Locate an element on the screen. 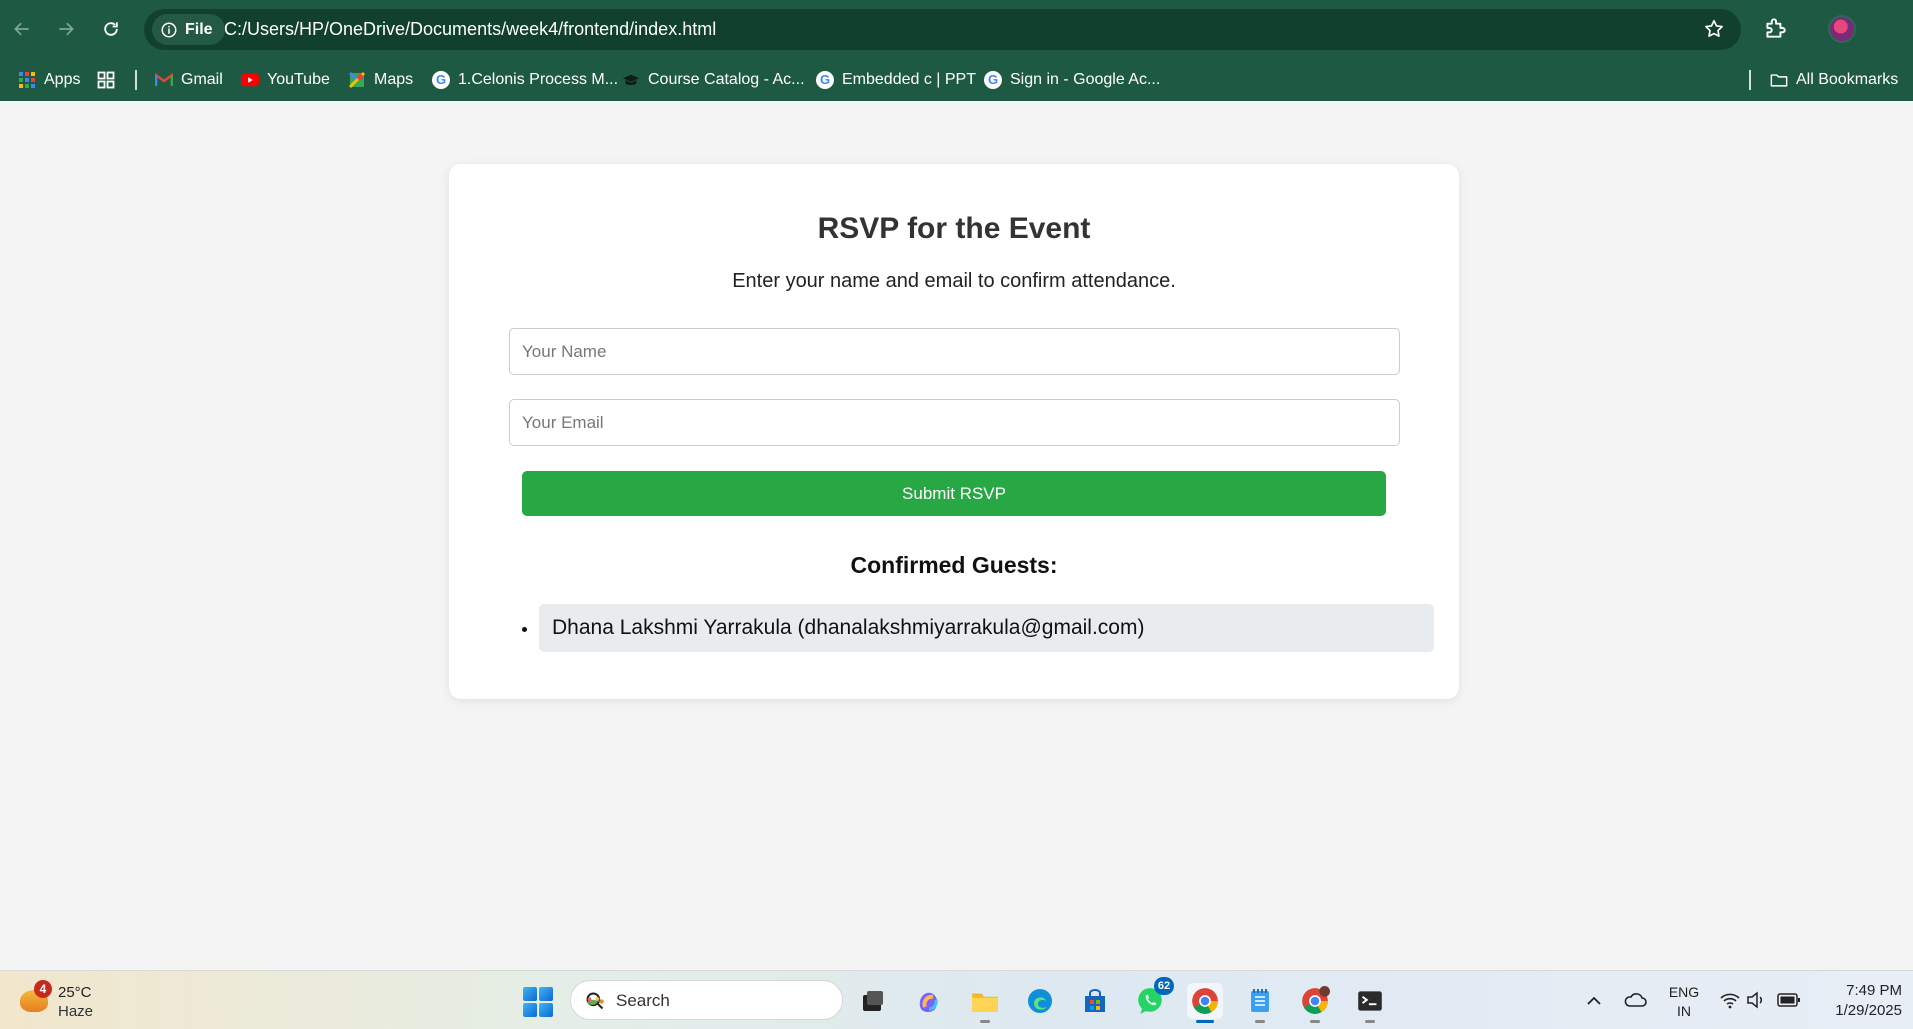 This screenshot has height=1029, width=1913. notification-badge: 62 is located at coordinates (1164, 986).